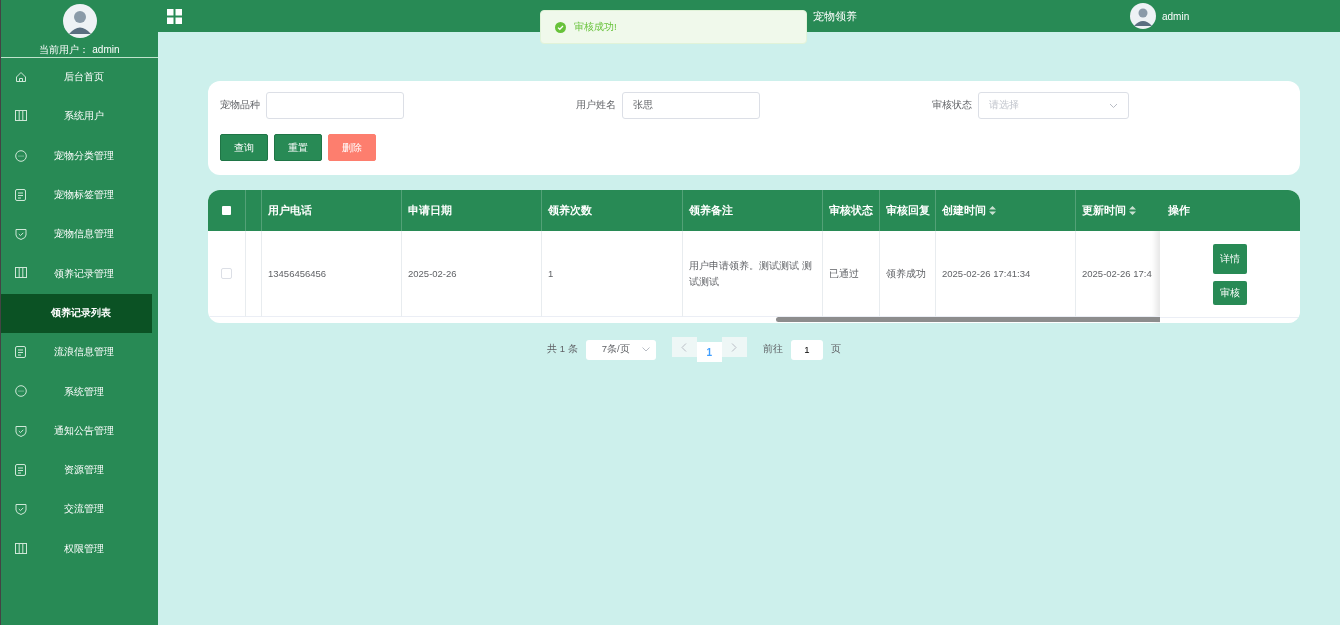  Describe the element at coordinates (851, 210) in the screenshot. I see `column-header: 审核状态` at that location.